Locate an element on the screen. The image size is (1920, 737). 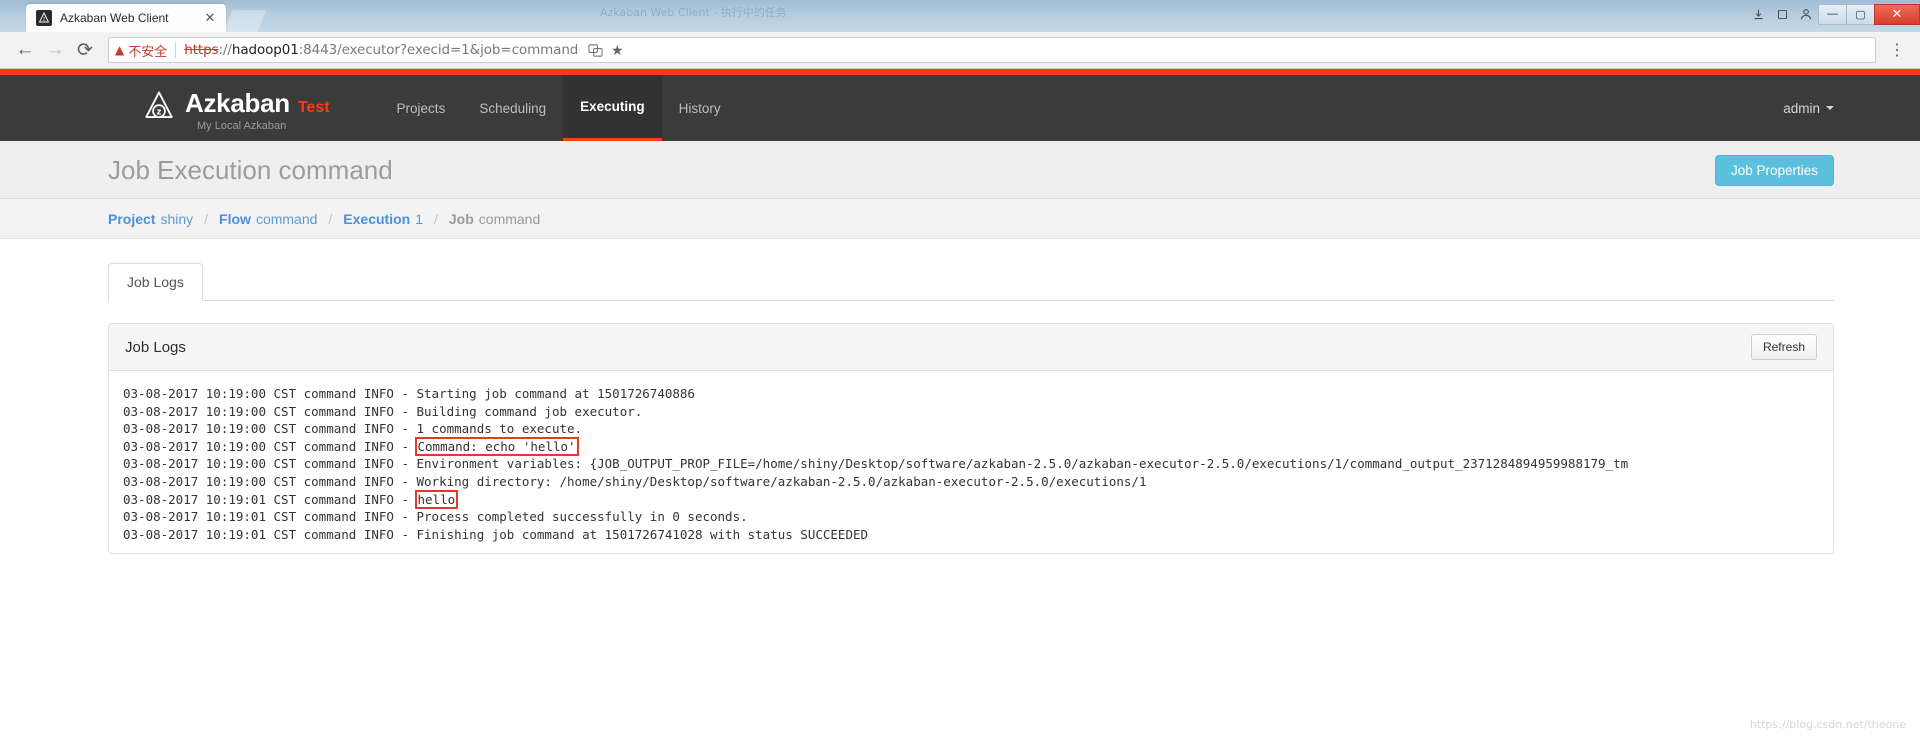
user-menu: admin is located at coordinates (1808, 108).